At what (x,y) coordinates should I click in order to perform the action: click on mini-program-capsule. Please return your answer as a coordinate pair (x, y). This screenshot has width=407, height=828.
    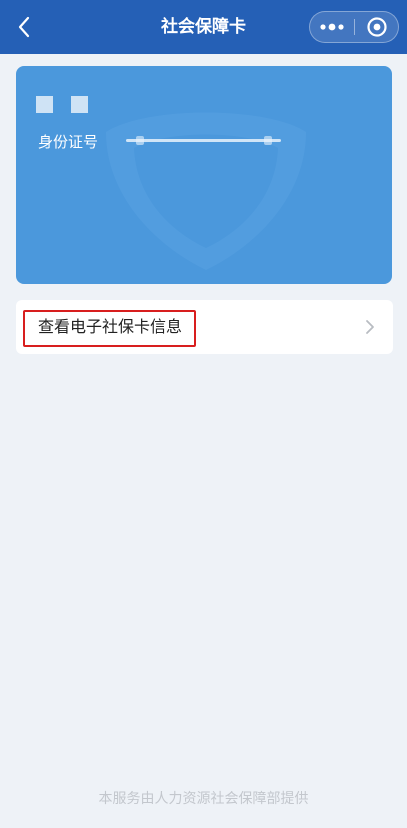
    Looking at the image, I should click on (354, 27).